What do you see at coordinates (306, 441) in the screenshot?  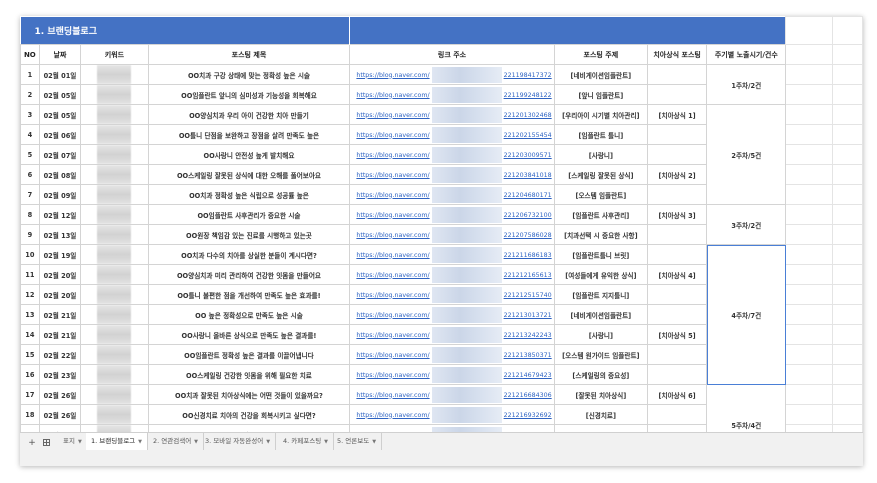 I see `sheet-tab: 4. 카페포스팅 ▼` at bounding box center [306, 441].